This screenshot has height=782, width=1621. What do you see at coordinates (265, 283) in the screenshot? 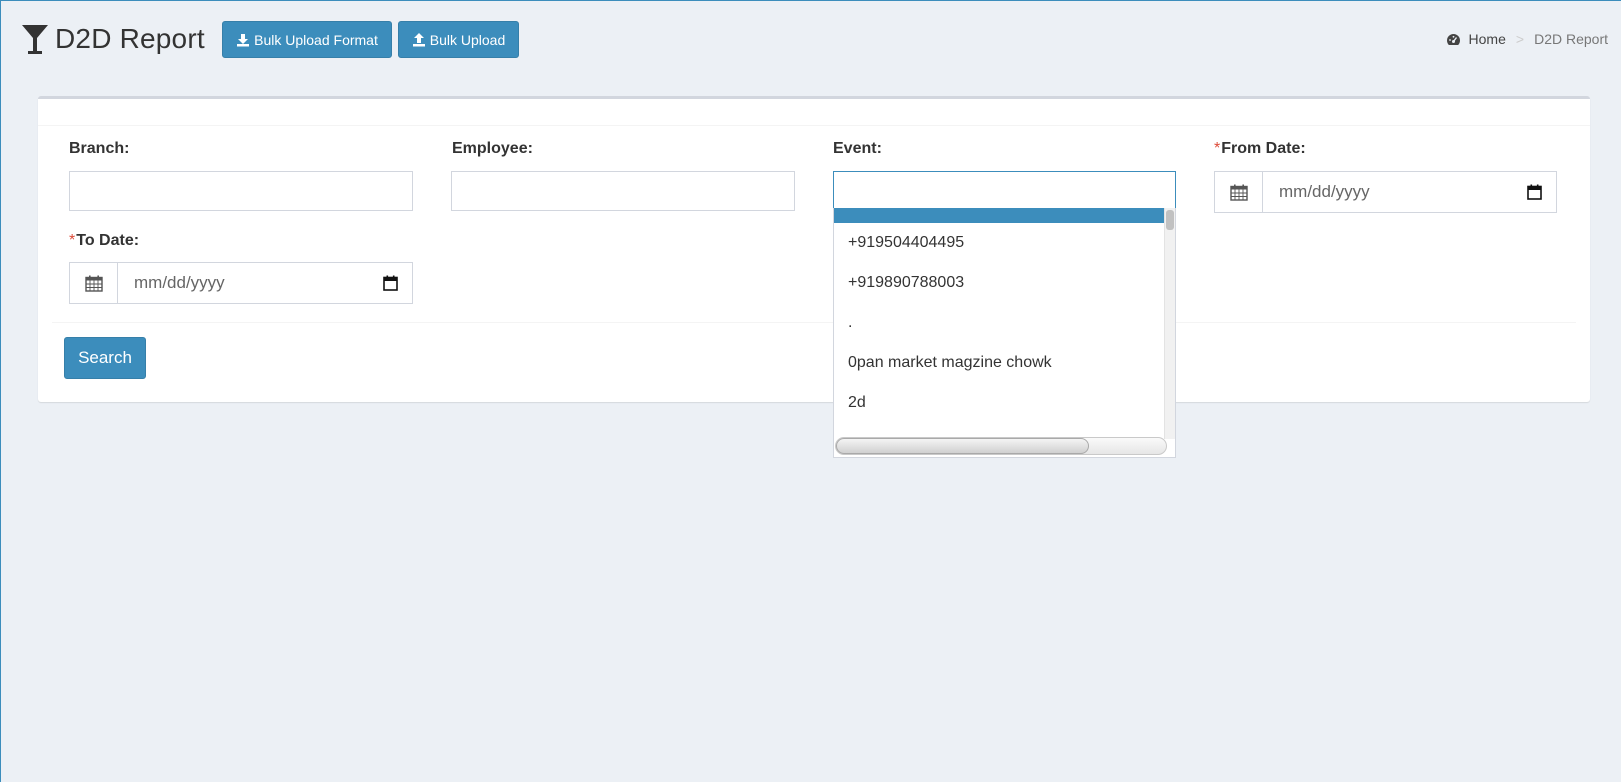
I see `to-date-input: mm/dd/yyyy` at bounding box center [265, 283].